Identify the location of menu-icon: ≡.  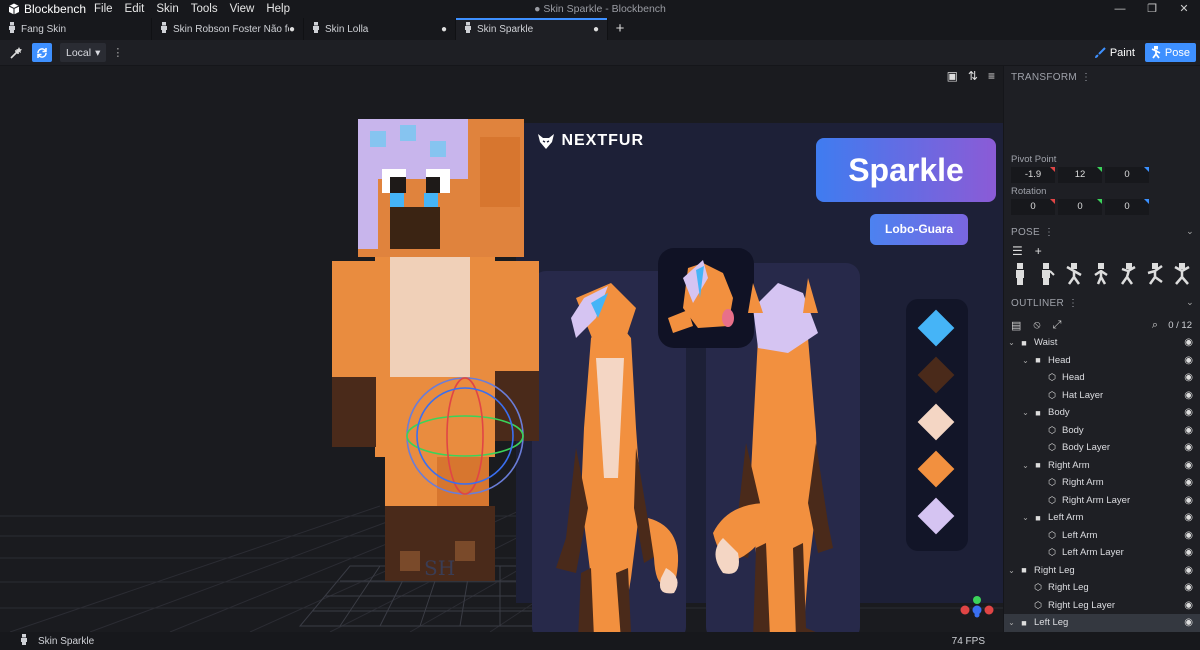
(991, 76).